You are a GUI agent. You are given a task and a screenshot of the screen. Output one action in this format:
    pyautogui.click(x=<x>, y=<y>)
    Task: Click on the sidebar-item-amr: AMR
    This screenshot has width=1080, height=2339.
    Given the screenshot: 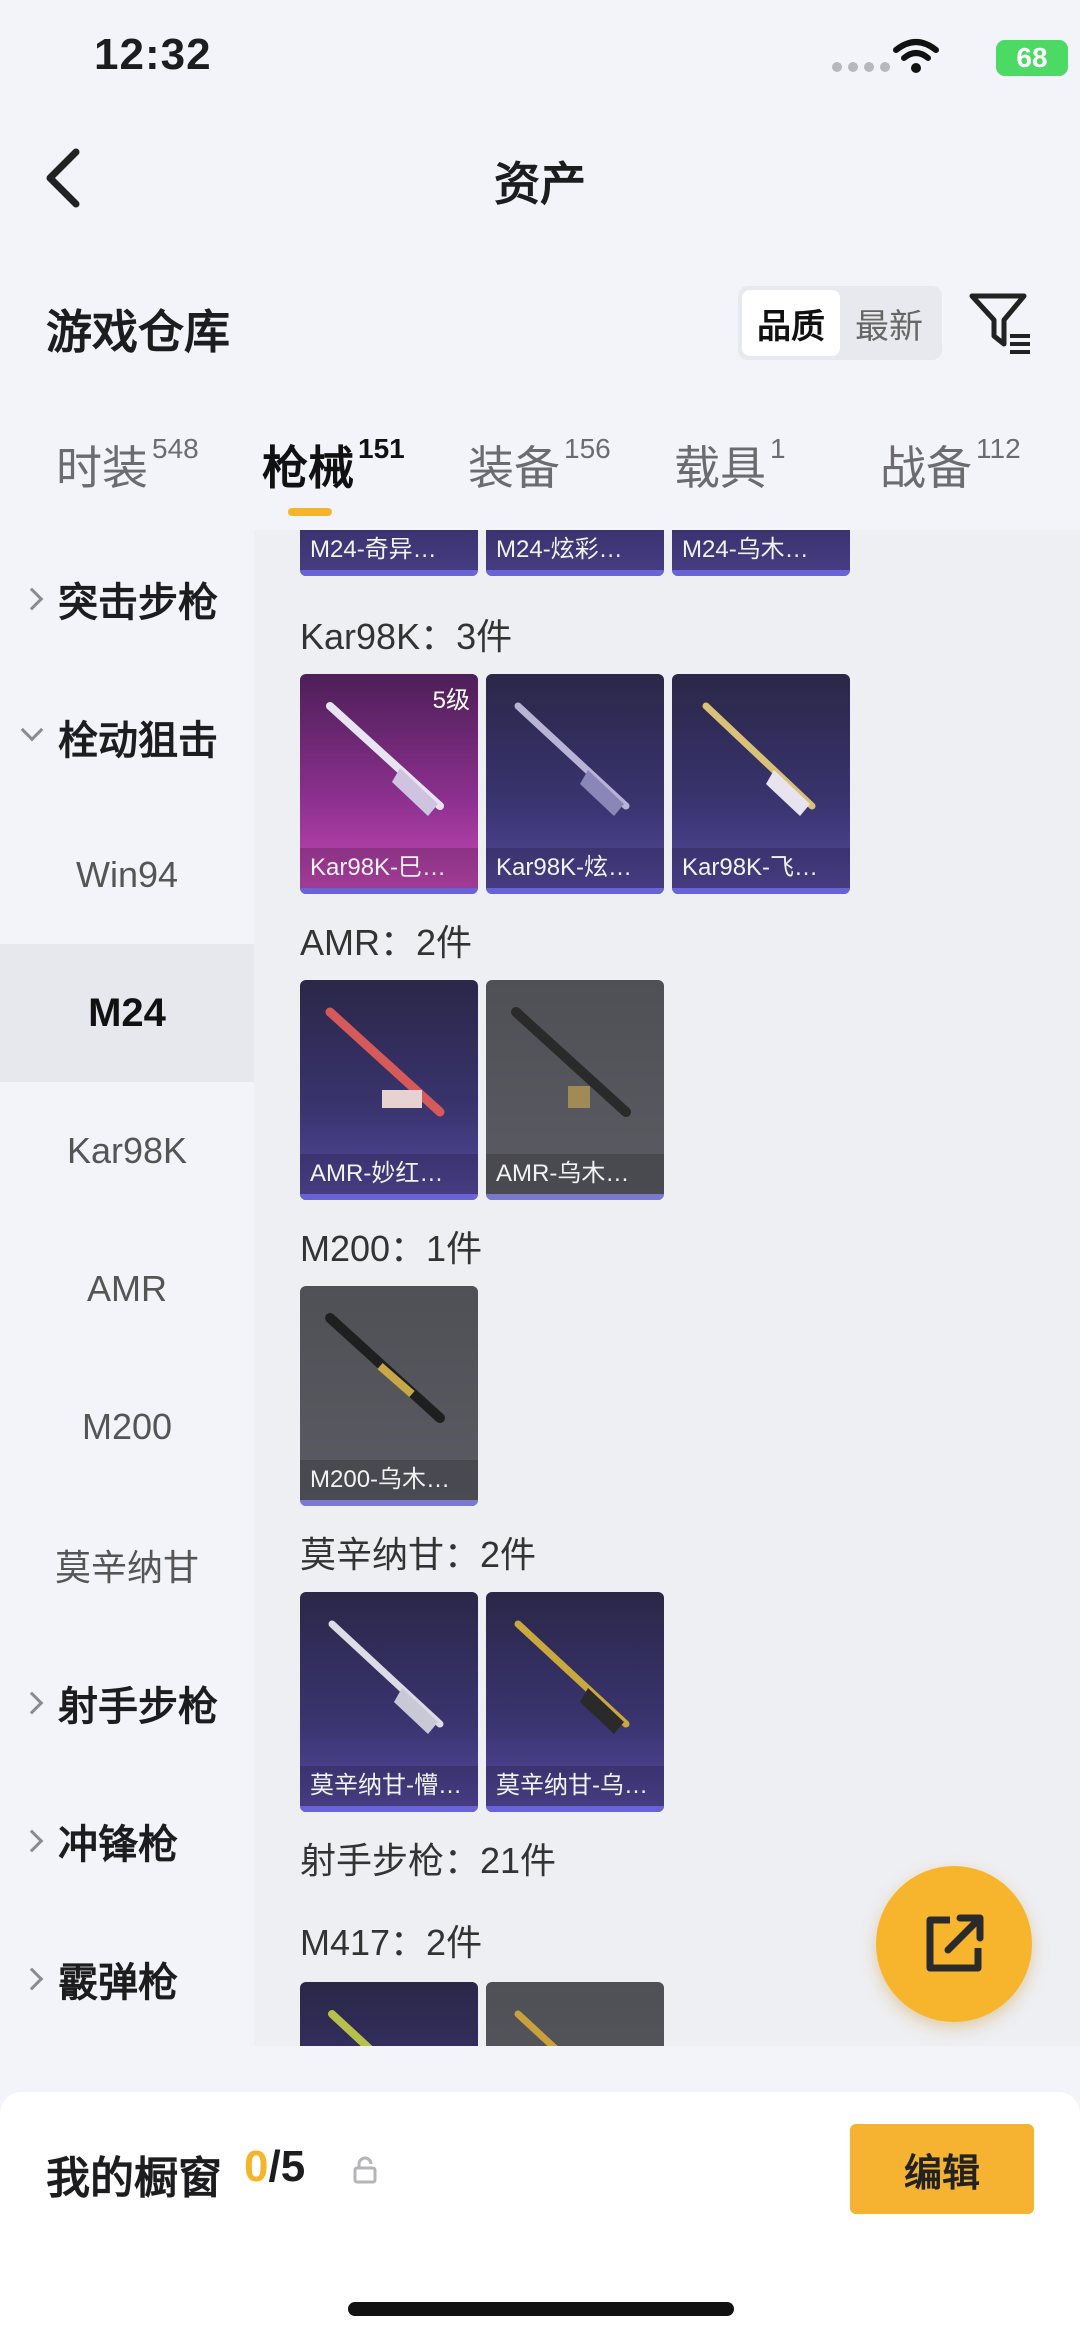 What is the action you would take?
    pyautogui.click(x=127, y=1289)
    